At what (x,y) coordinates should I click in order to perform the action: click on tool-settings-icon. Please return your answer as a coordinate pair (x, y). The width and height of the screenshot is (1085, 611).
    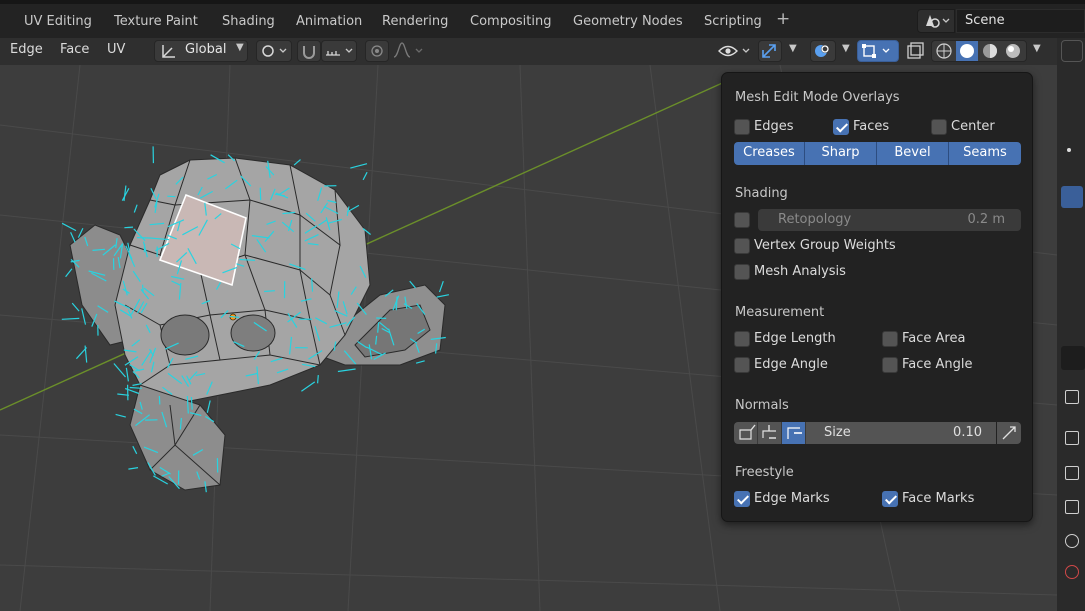
    Looking at the image, I should click on (1072, 397).